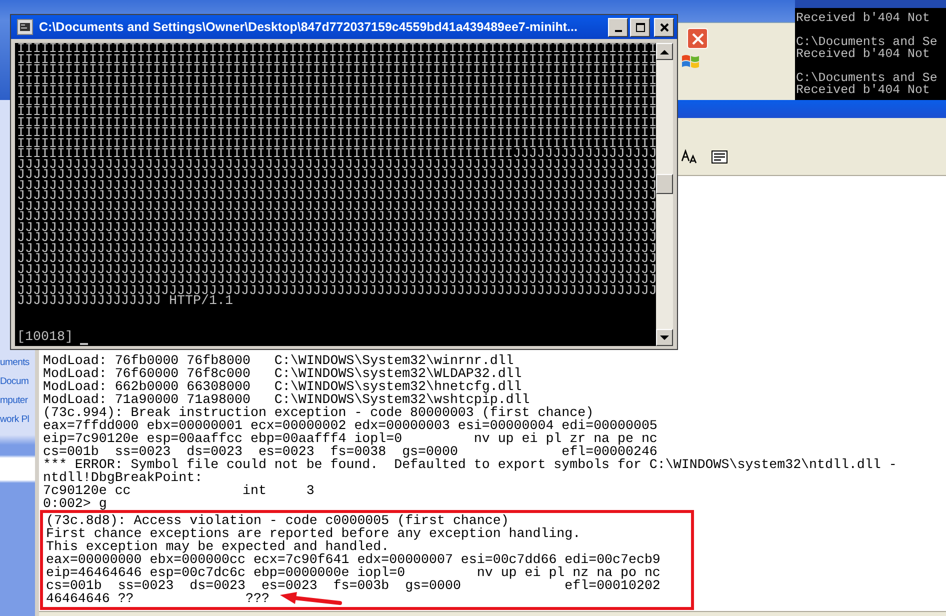  Describe the element at coordinates (618, 31) in the screenshot. I see `minimize-icon` at that location.